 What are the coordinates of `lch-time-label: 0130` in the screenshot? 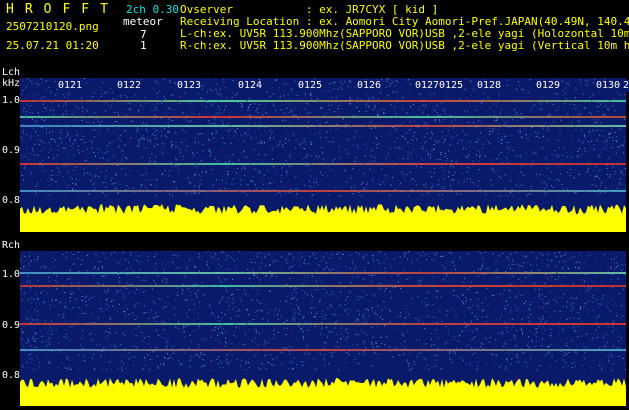 It's located at (608, 86).